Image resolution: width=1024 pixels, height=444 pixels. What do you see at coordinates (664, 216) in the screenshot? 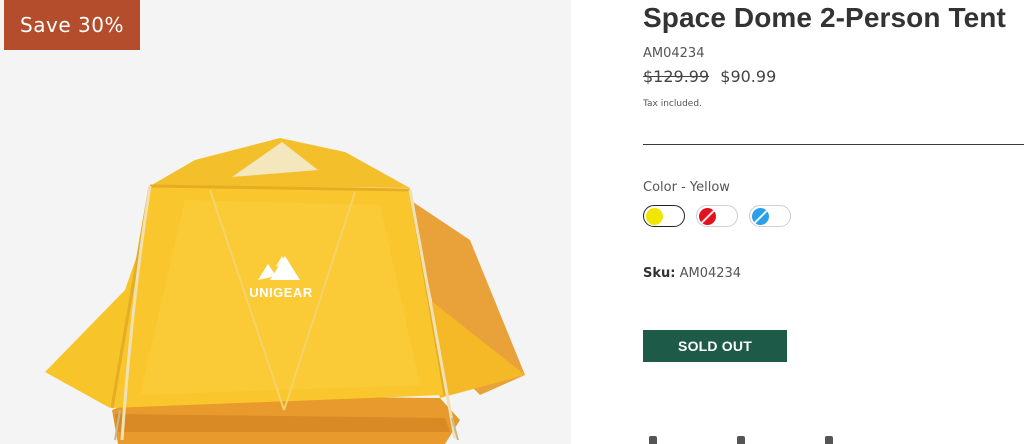
I see `swatch-yellow` at bounding box center [664, 216].